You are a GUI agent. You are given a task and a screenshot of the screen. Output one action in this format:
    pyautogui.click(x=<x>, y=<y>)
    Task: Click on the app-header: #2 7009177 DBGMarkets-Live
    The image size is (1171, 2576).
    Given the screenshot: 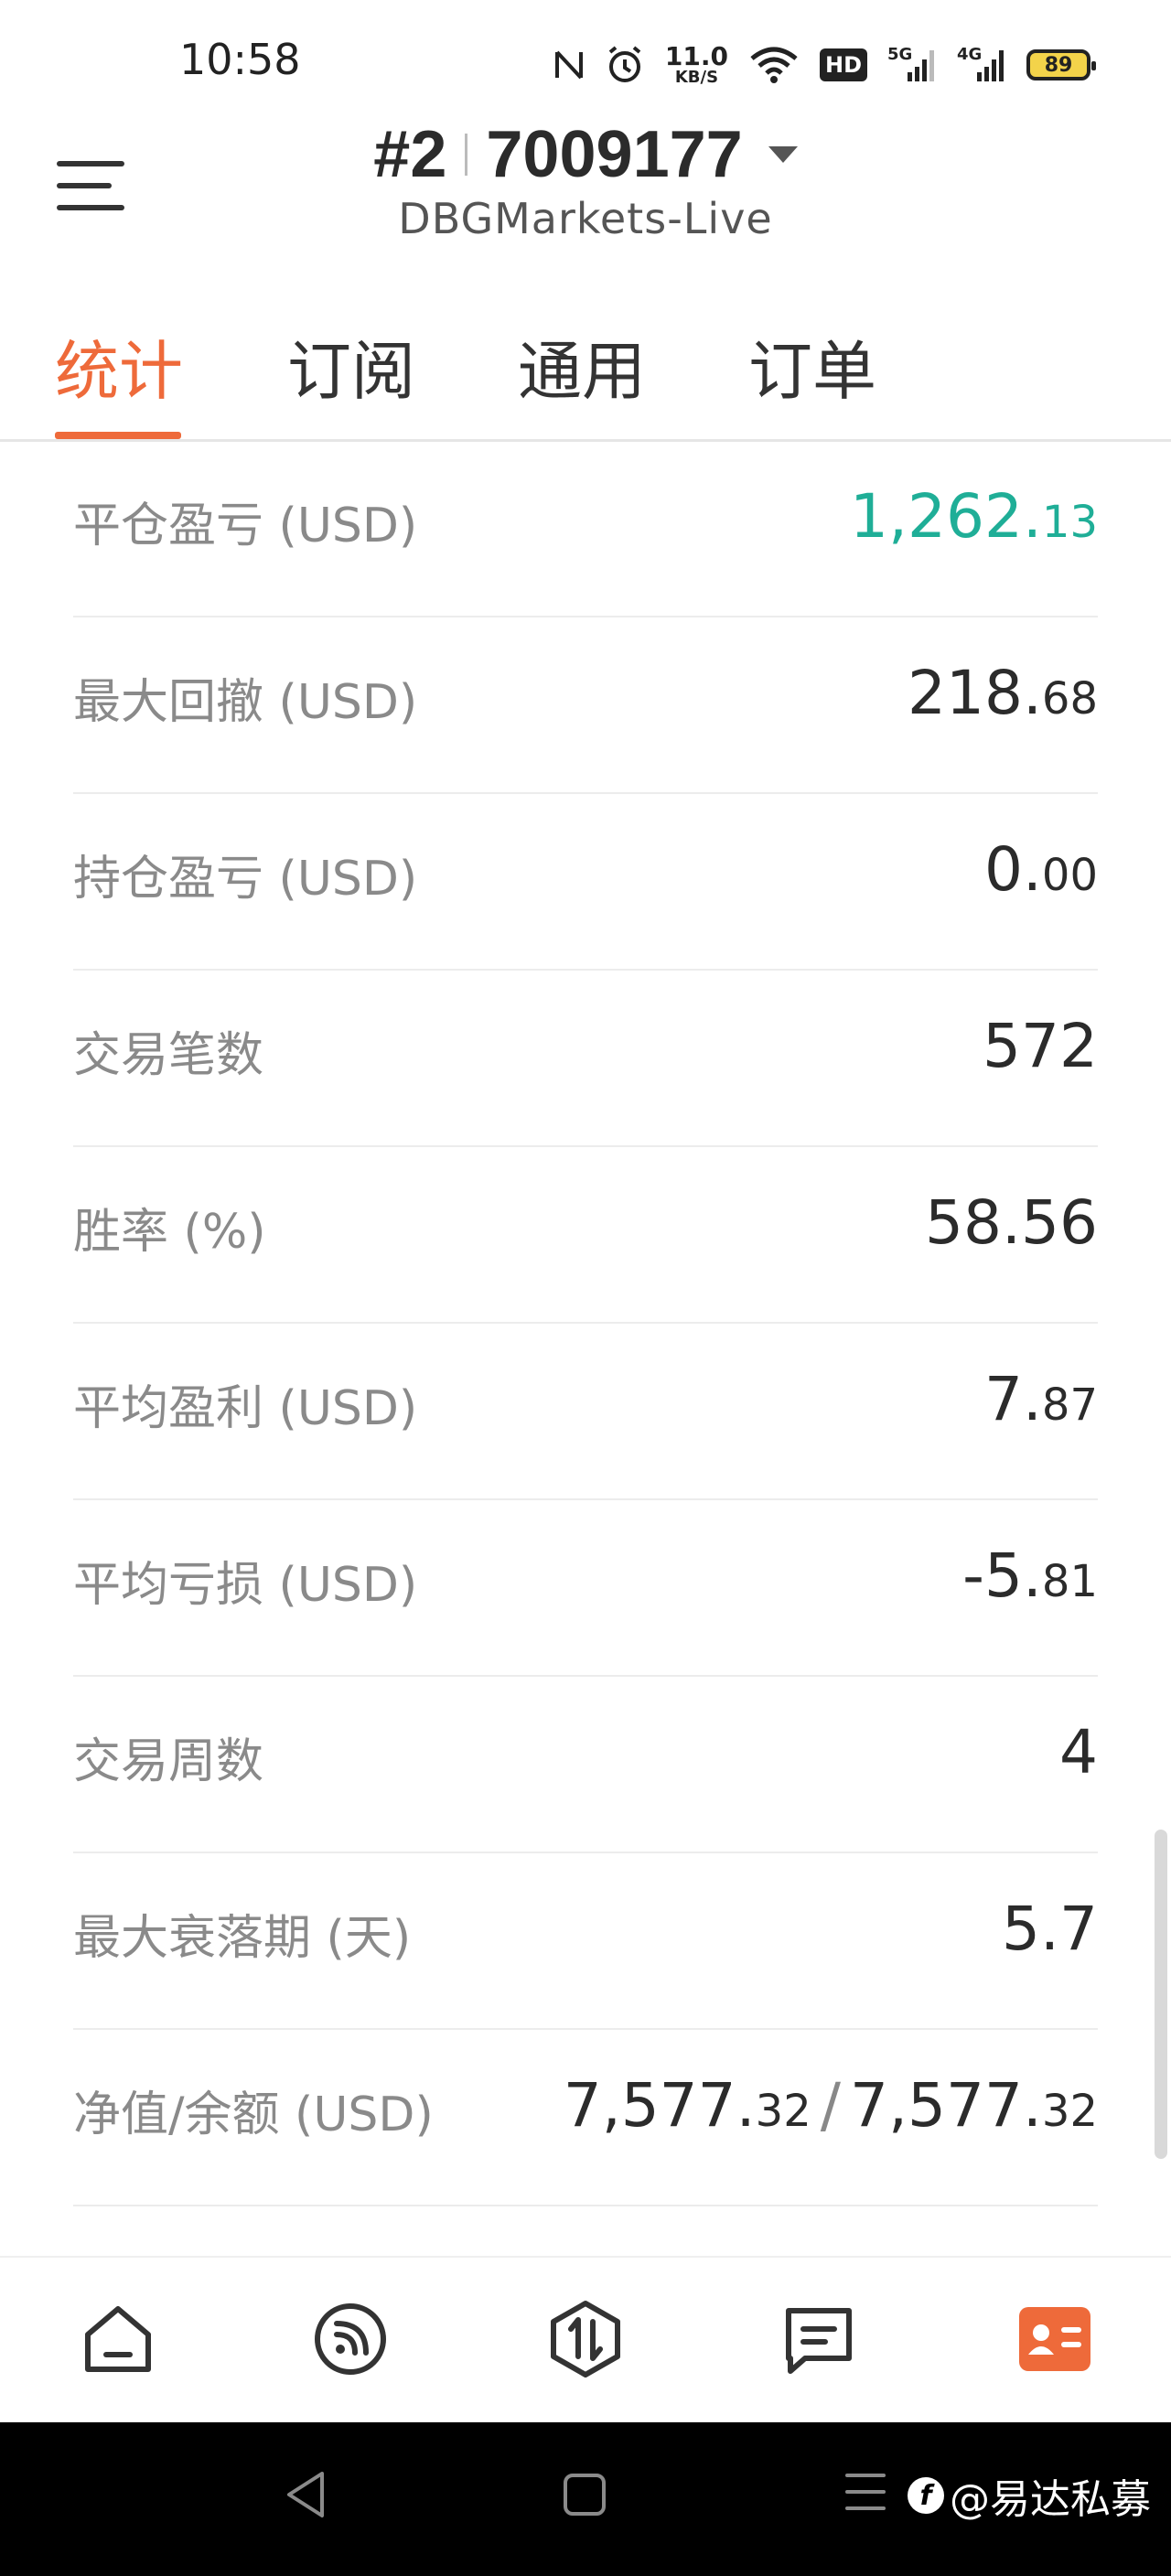 What is the action you would take?
    pyautogui.click(x=585, y=187)
    